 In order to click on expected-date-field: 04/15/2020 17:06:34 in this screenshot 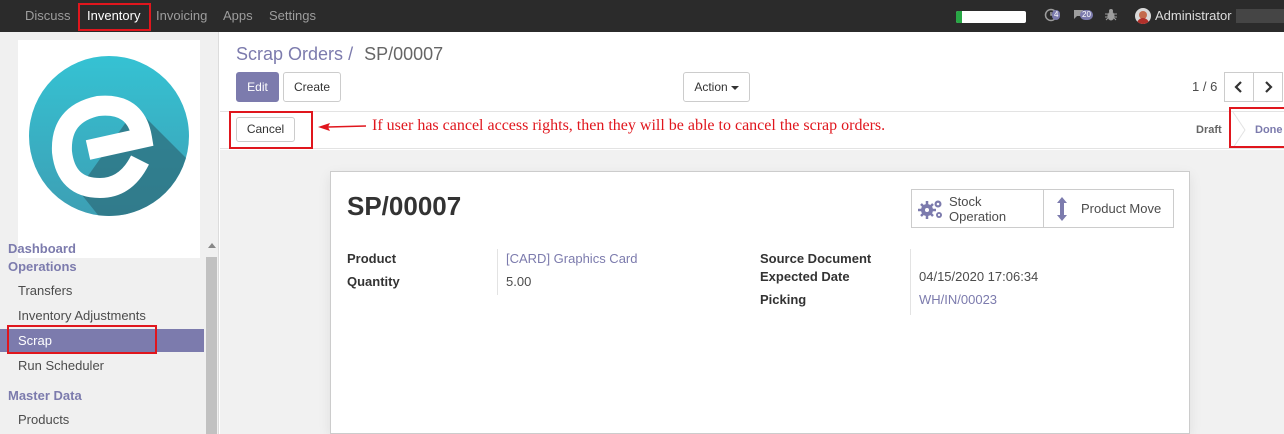, I will do `click(978, 276)`.